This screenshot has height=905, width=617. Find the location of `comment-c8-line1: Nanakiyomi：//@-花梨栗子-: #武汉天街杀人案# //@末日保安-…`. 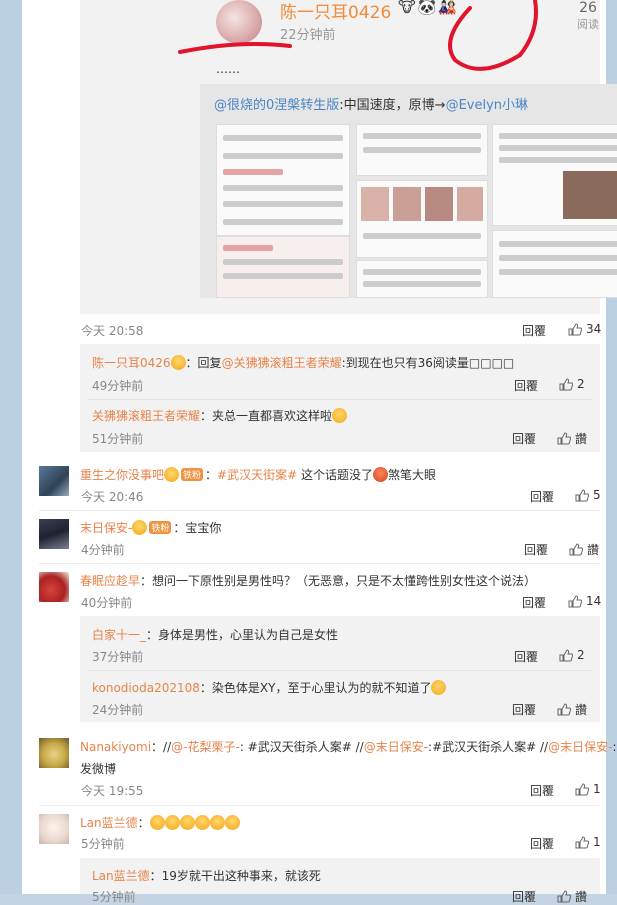

comment-c8-line1: Nanakiyomi：//@-花梨栗子-: #武汉天街杀人案# //@末日保安-… is located at coordinates (348, 747).